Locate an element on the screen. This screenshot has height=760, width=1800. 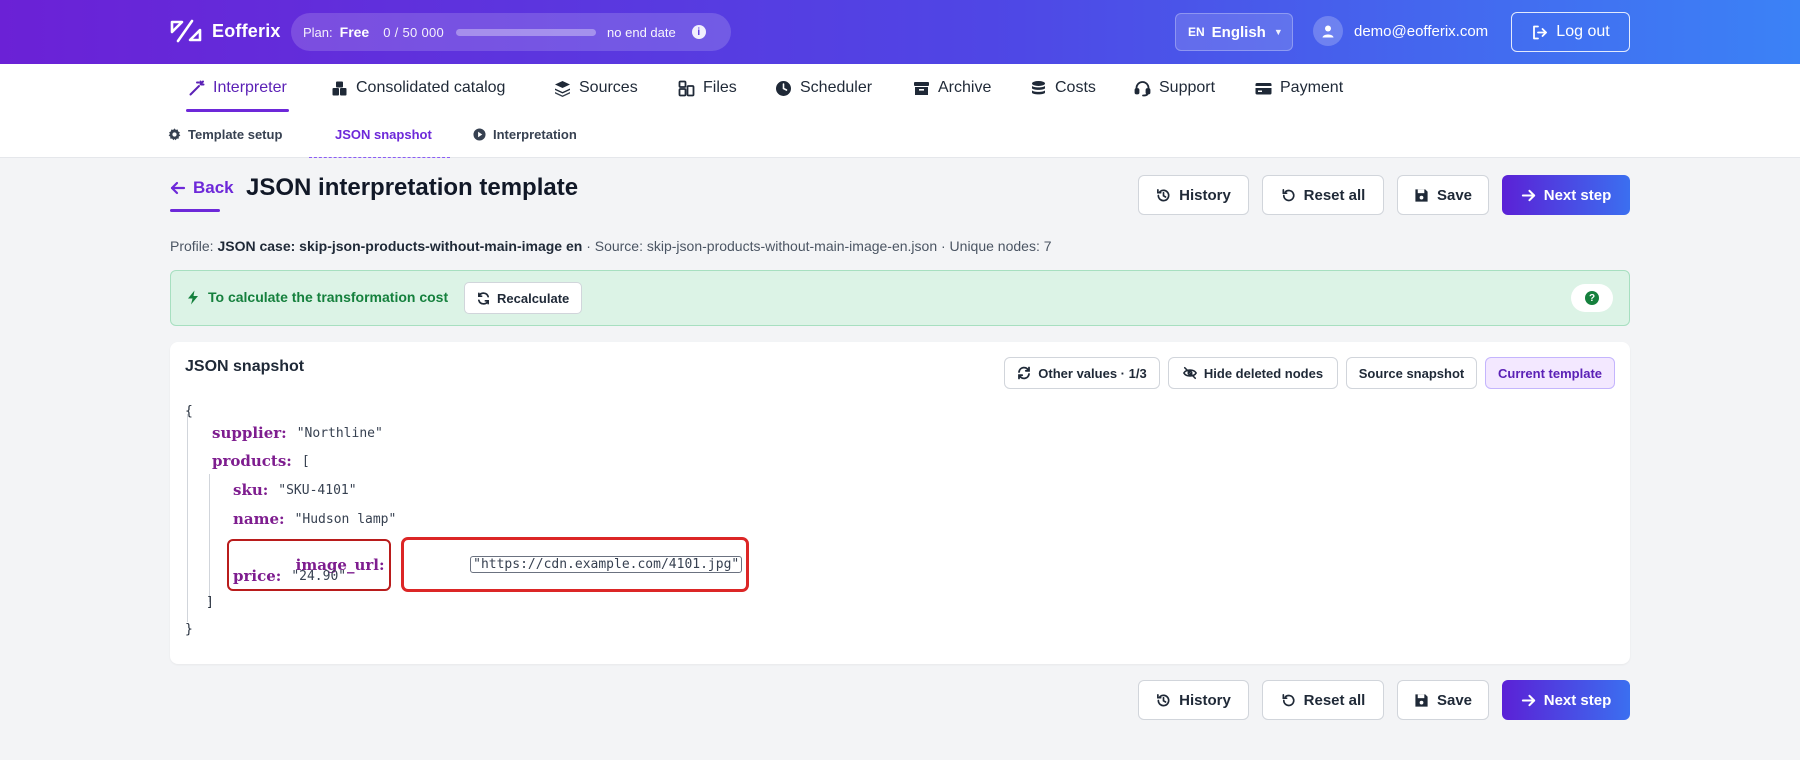
app-logo: Eofferix is located at coordinates (225, 31).